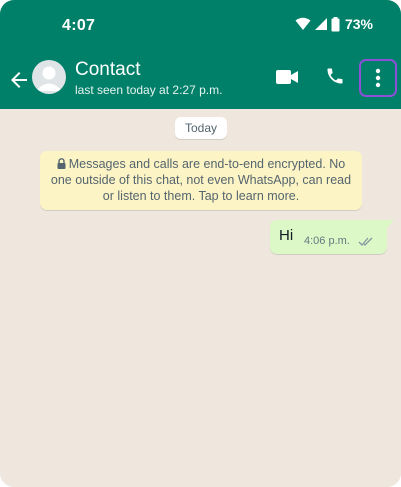  I want to click on battery-icon, so click(335, 23).